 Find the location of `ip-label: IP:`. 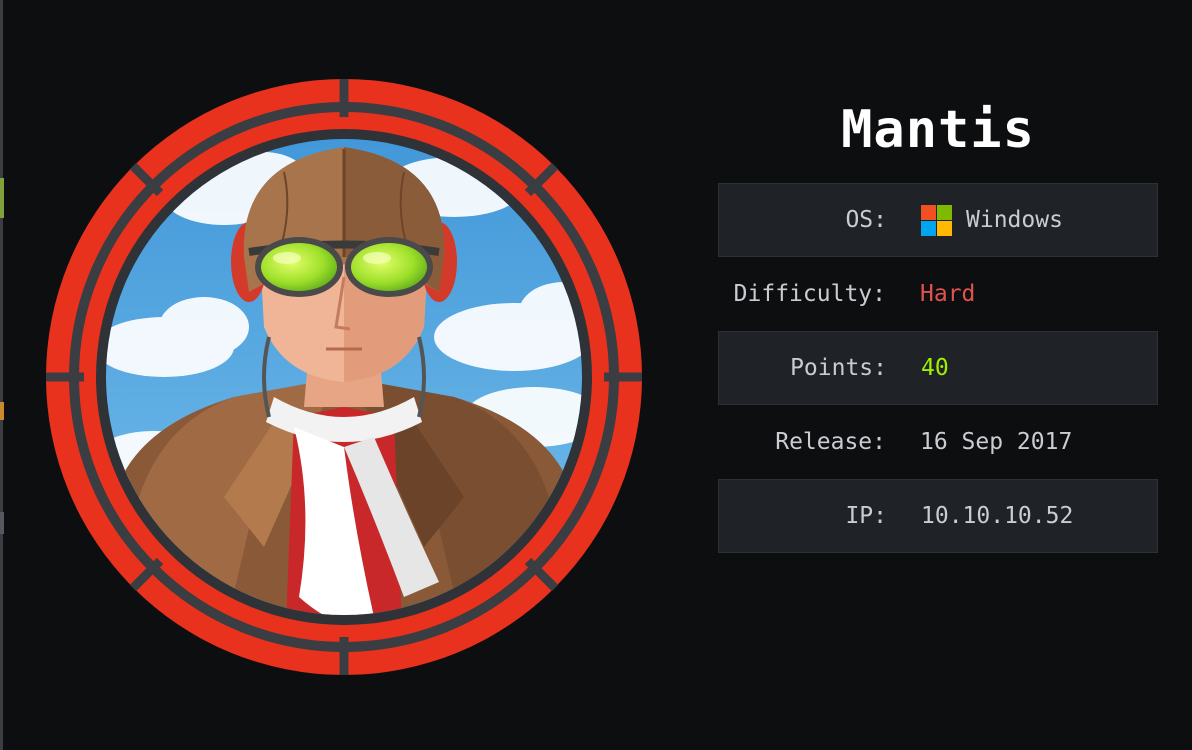

ip-label: IP: is located at coordinates (866, 516).